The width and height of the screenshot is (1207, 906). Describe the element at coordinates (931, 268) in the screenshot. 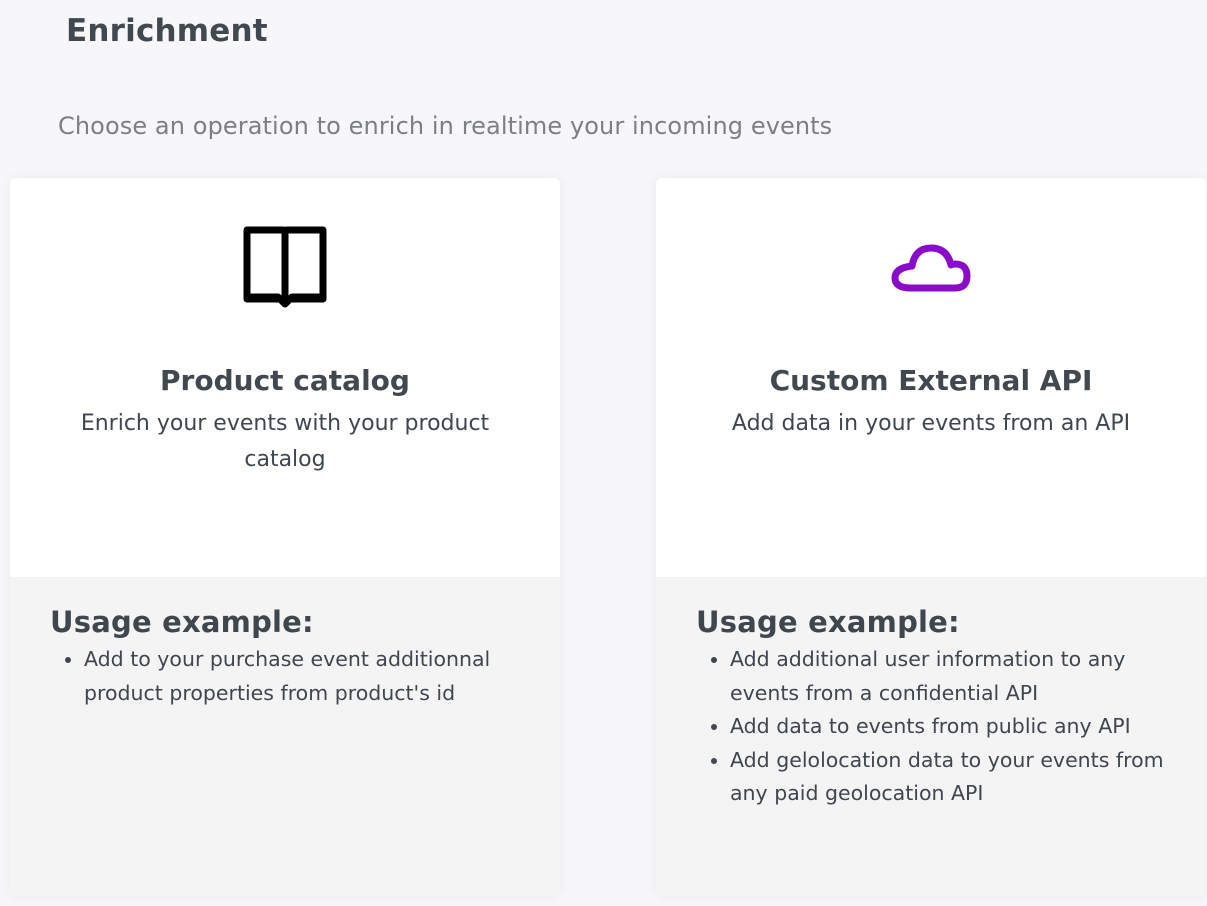

I see `cloud-icon` at that location.